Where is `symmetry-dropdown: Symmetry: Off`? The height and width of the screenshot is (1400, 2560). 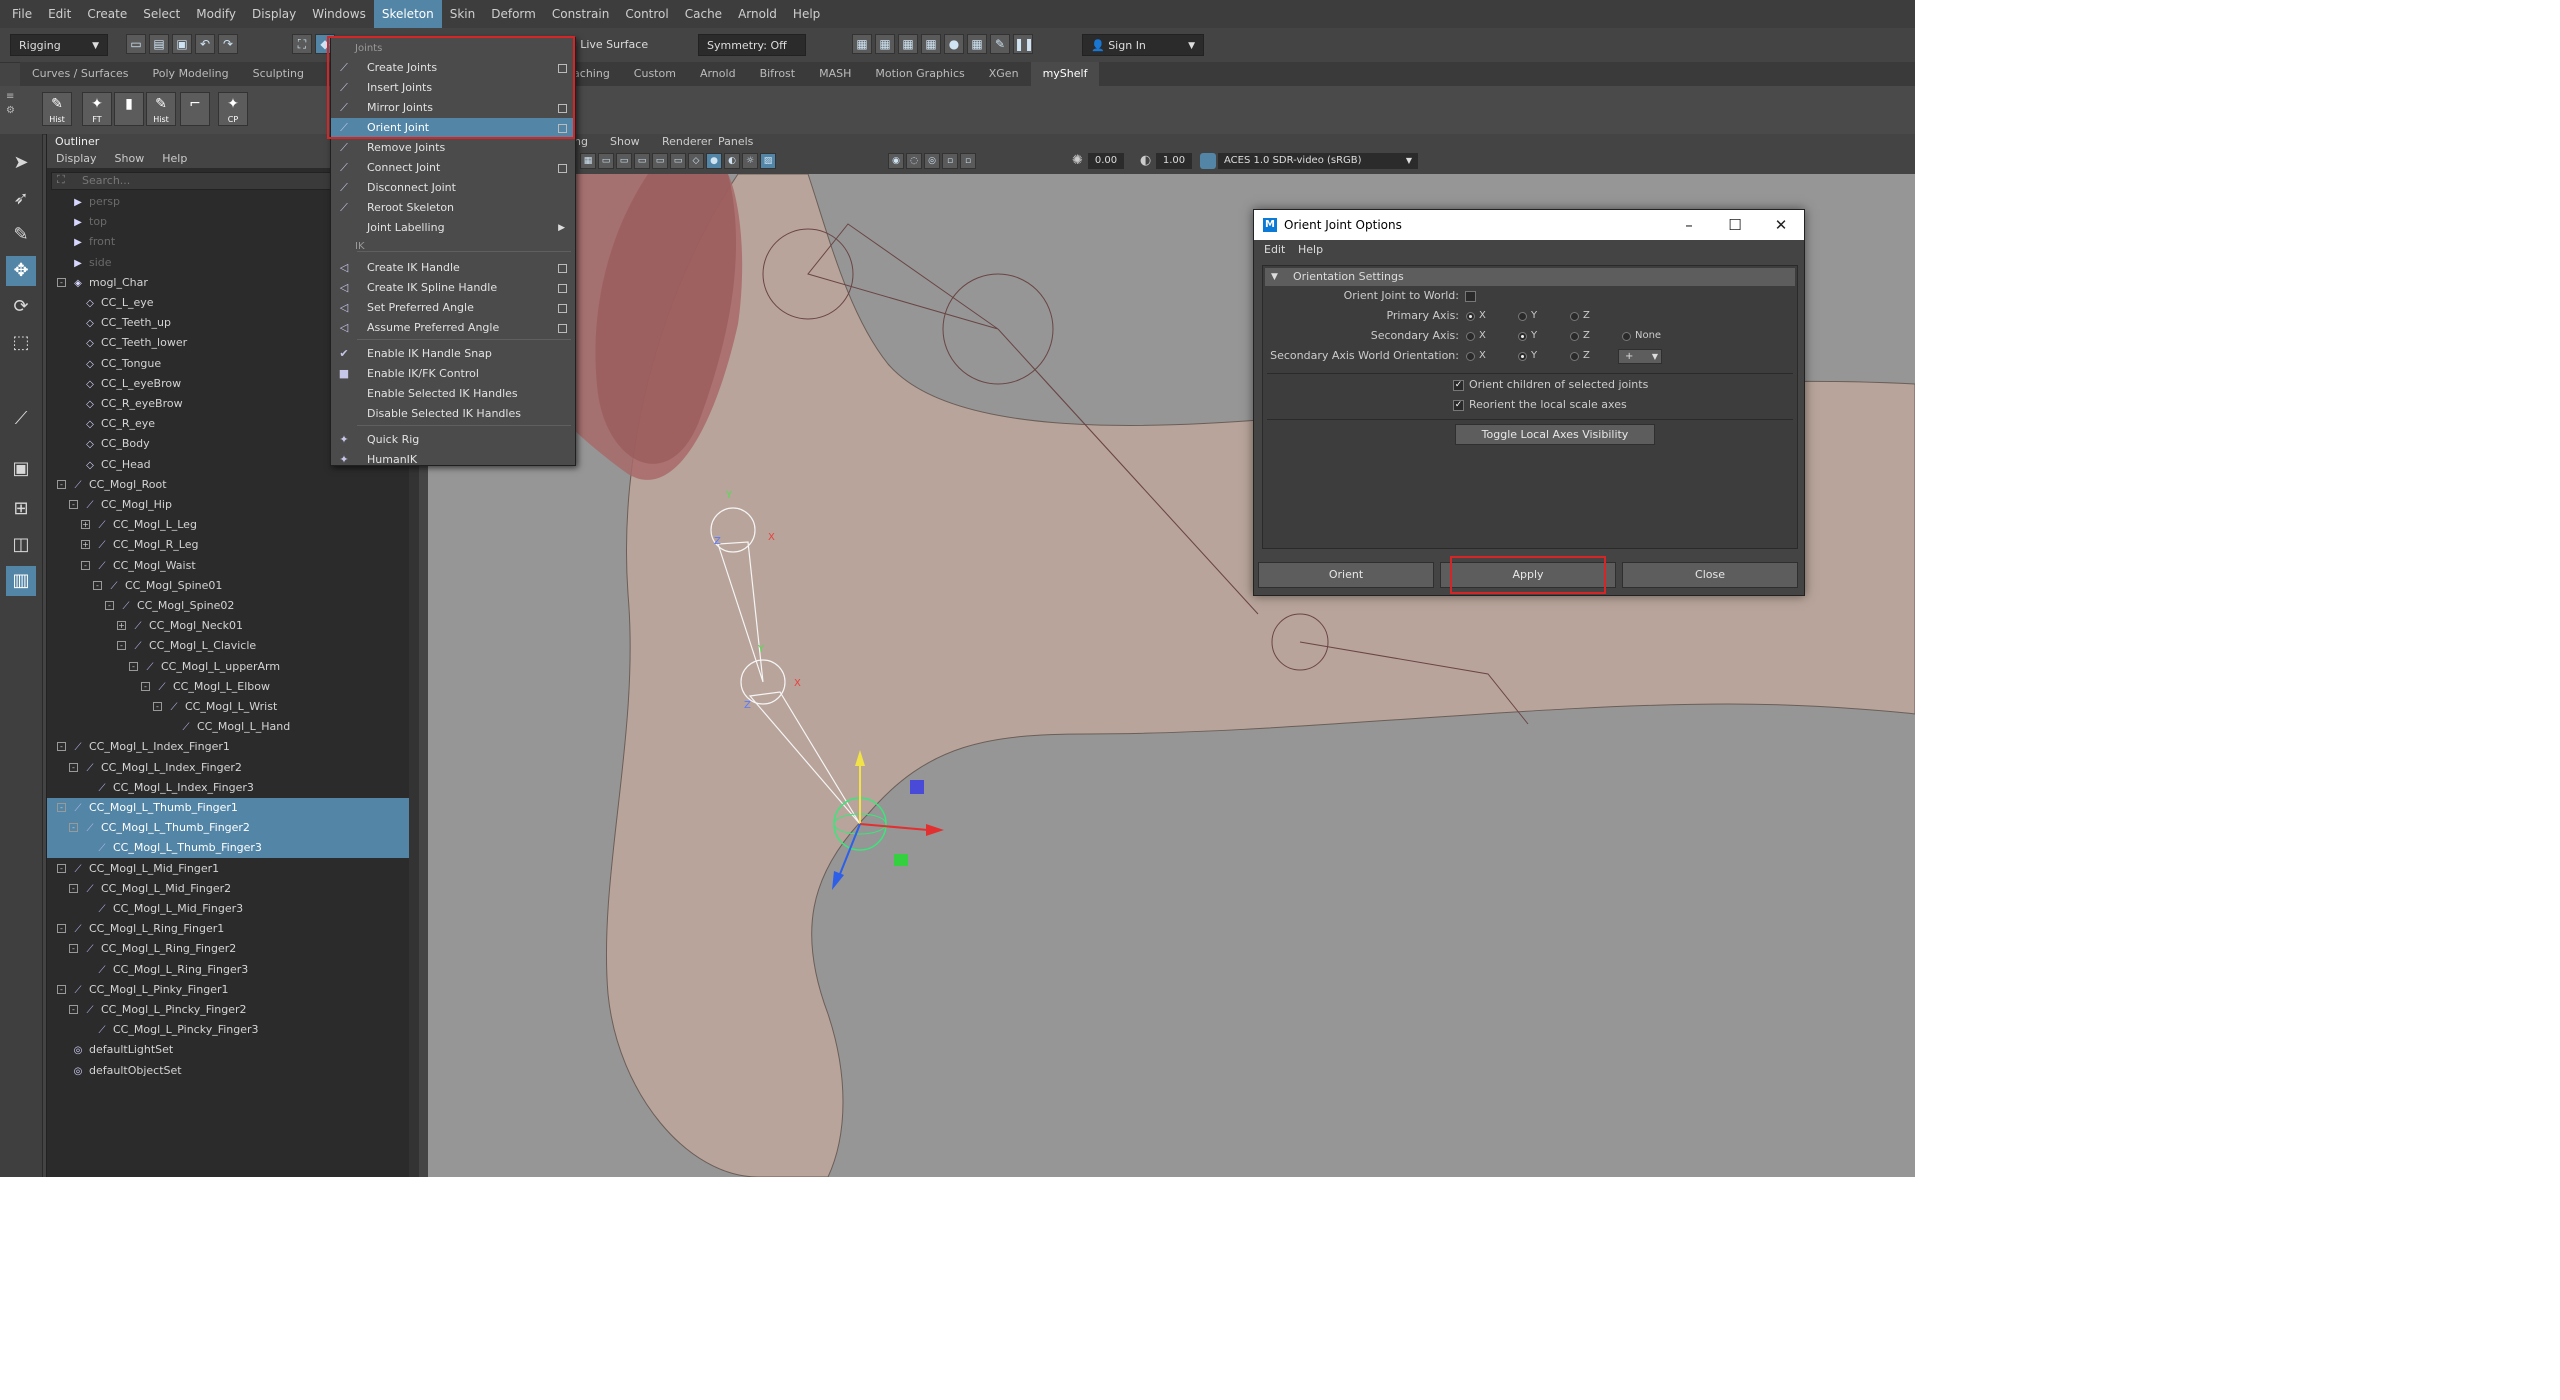
symmetry-dropdown: Symmetry: Off is located at coordinates (752, 45).